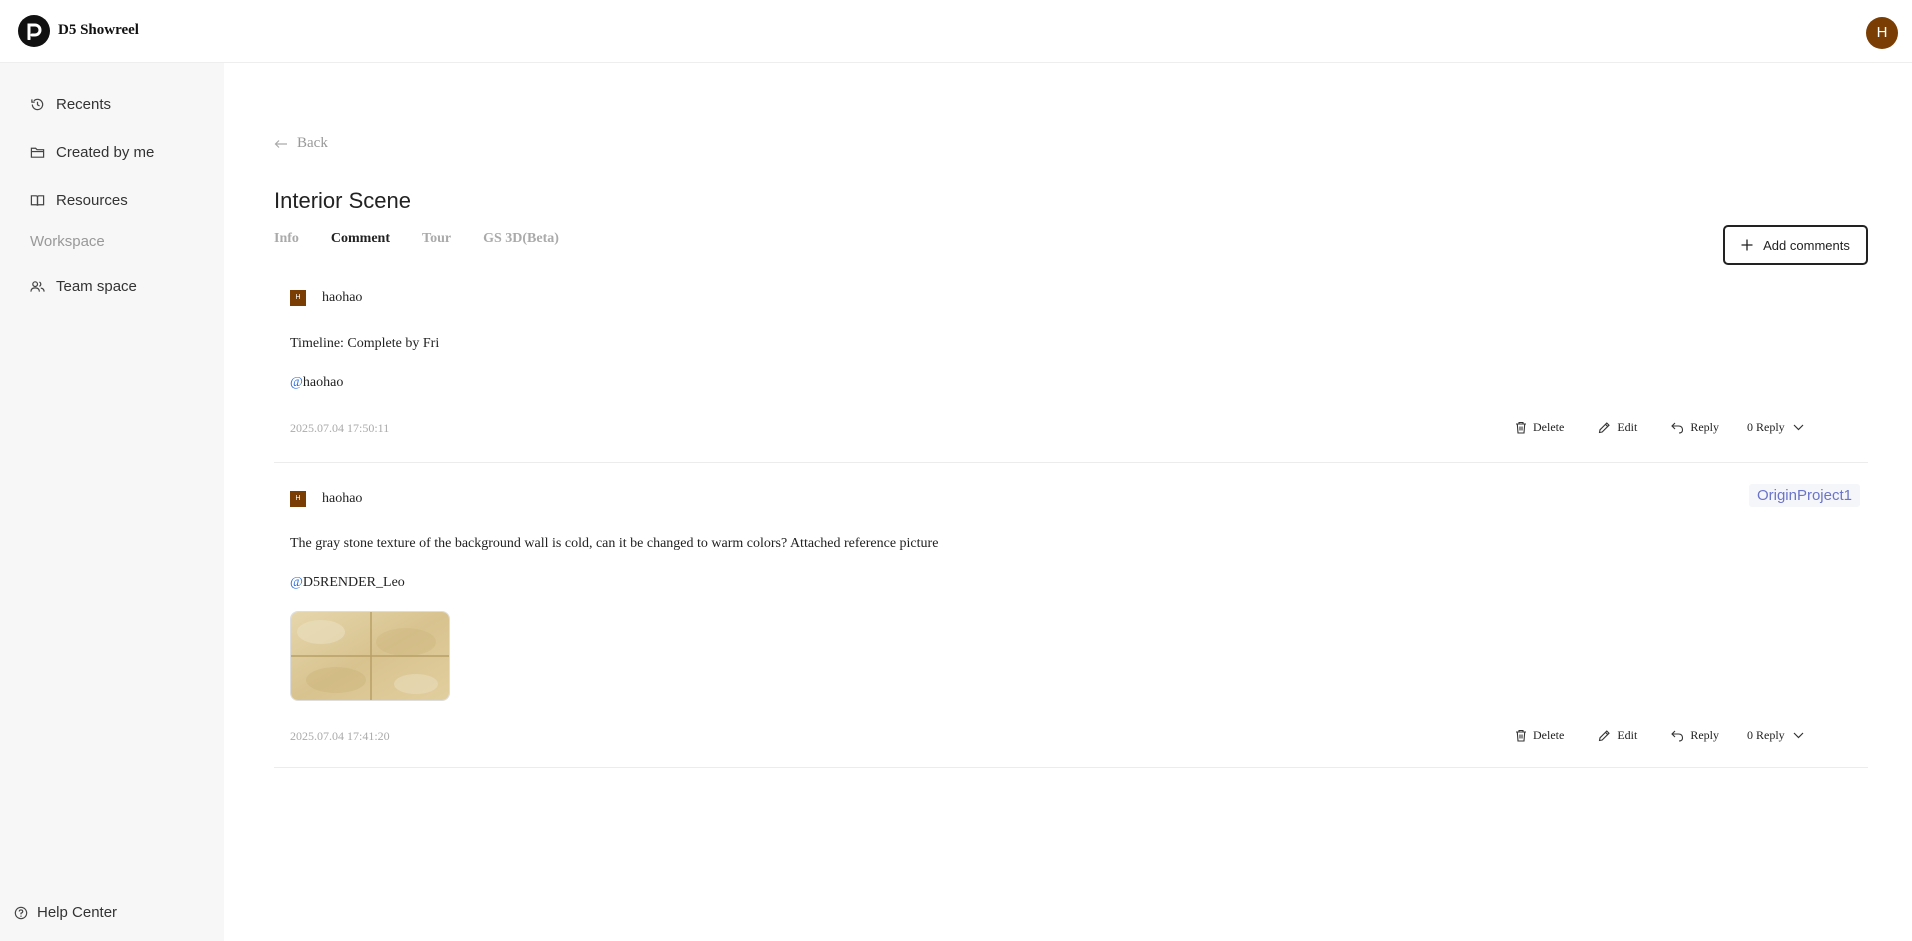 Image resolution: width=1912 pixels, height=941 pixels. I want to click on d5-logo-icon, so click(34, 31).